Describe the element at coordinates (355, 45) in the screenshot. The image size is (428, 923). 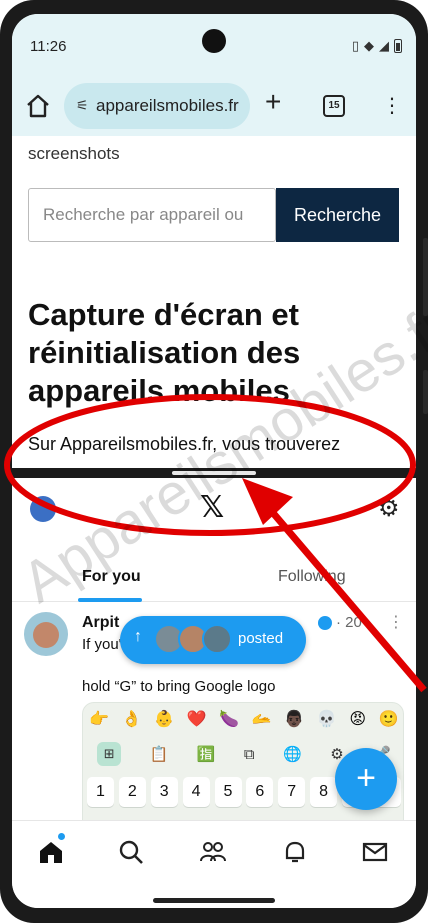
I see `vibrate-icon: ▯` at that location.